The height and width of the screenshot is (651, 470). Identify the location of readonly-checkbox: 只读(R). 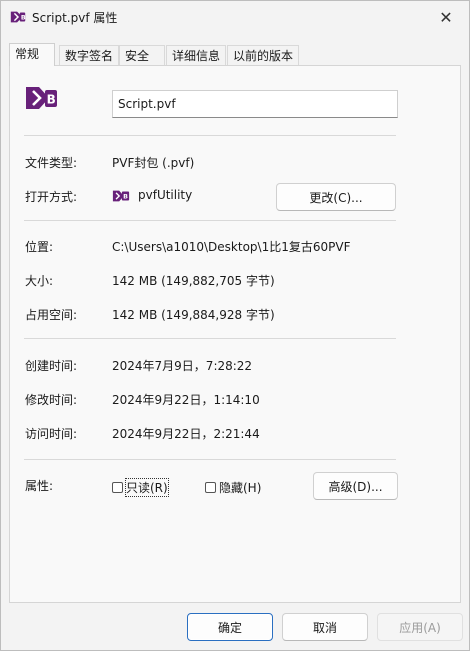
(140, 487).